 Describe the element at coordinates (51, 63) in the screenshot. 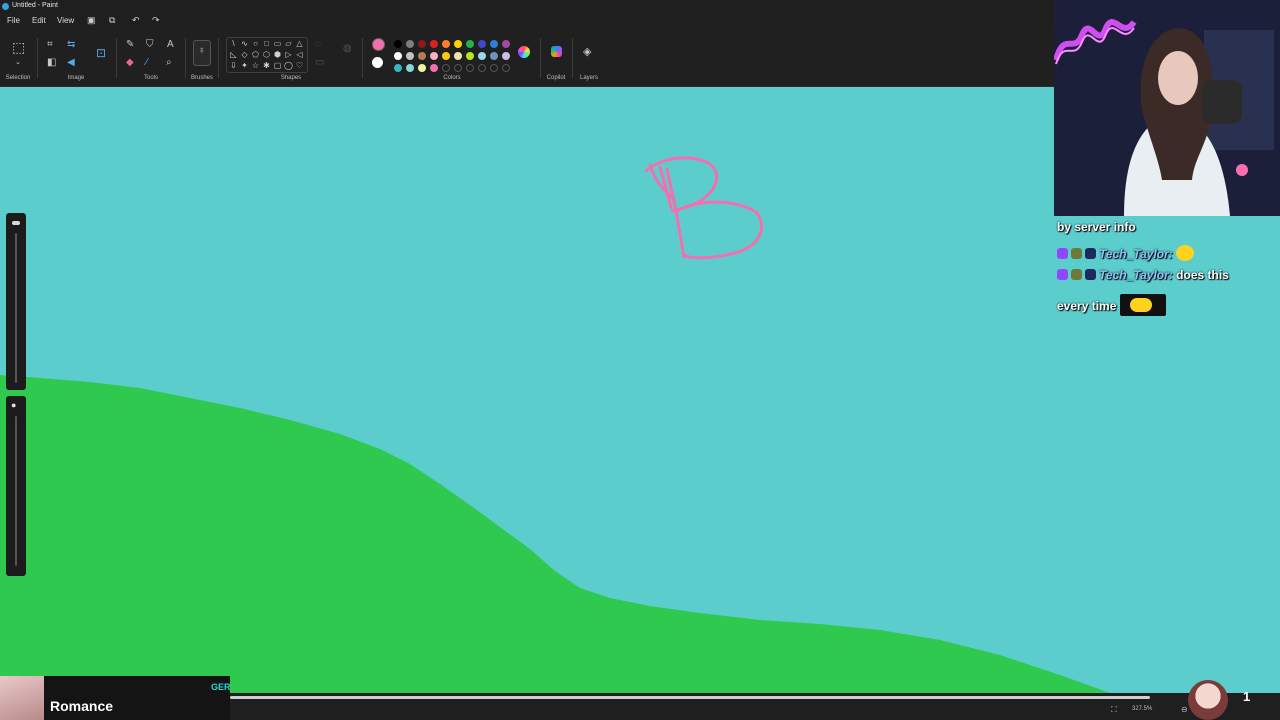

I see `image-flip-icon: ◧` at that location.